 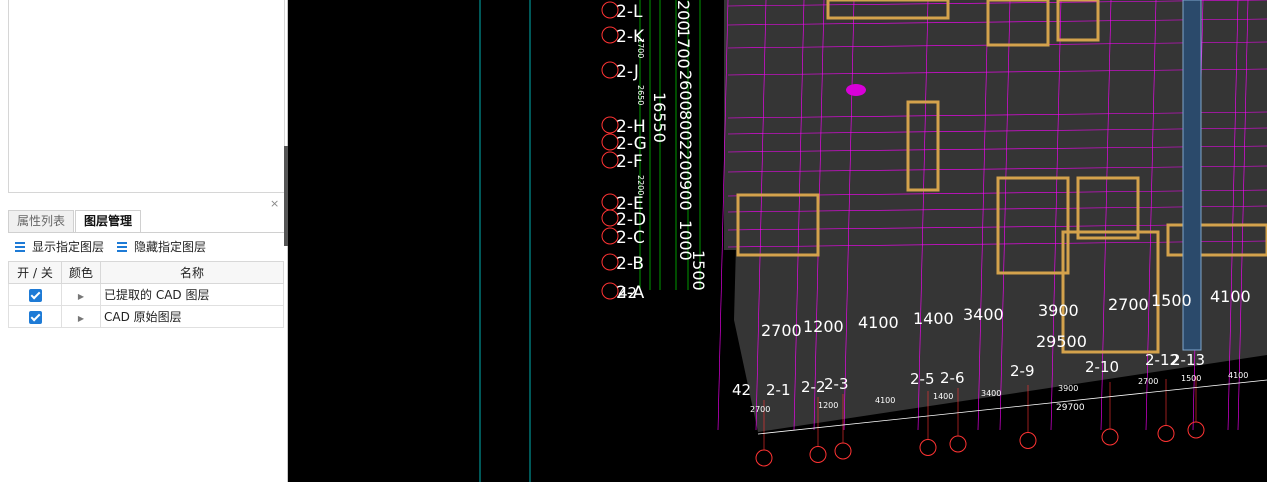 I want to click on show-layer-label: 显示指定图层, so click(x=68, y=247).